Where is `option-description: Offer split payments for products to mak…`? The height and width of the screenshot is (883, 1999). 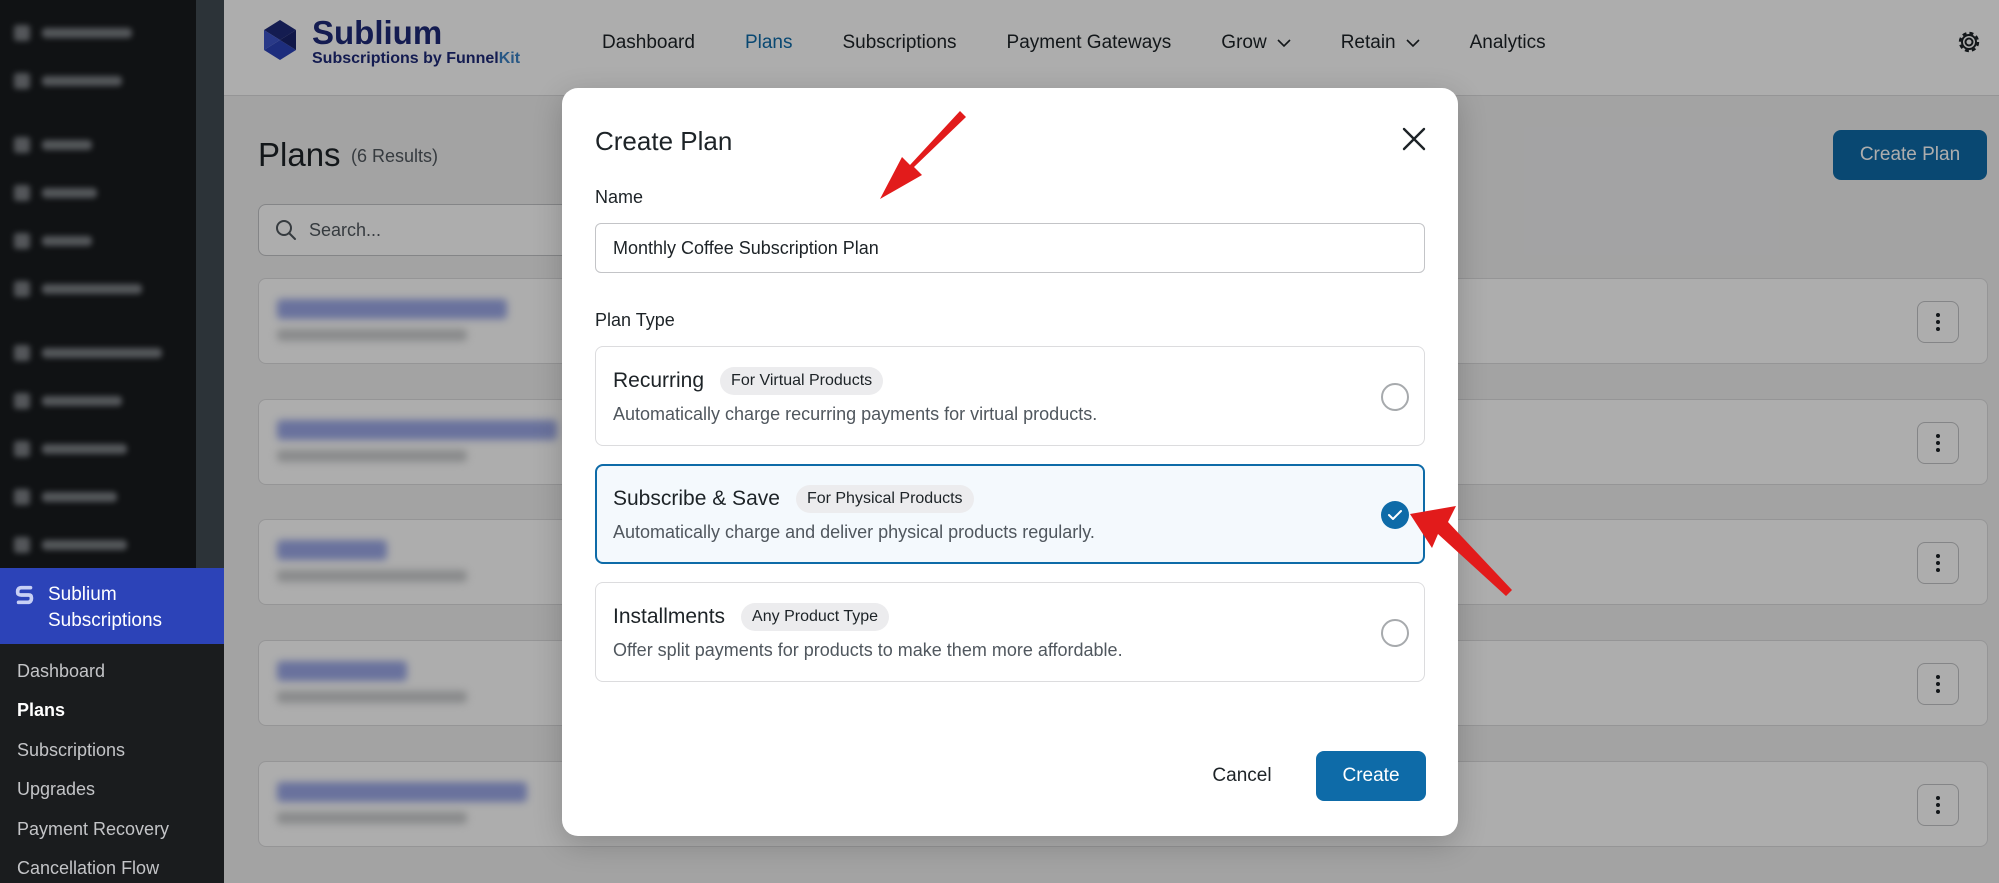 option-description: Offer split payments for products to mak… is located at coordinates (868, 650).